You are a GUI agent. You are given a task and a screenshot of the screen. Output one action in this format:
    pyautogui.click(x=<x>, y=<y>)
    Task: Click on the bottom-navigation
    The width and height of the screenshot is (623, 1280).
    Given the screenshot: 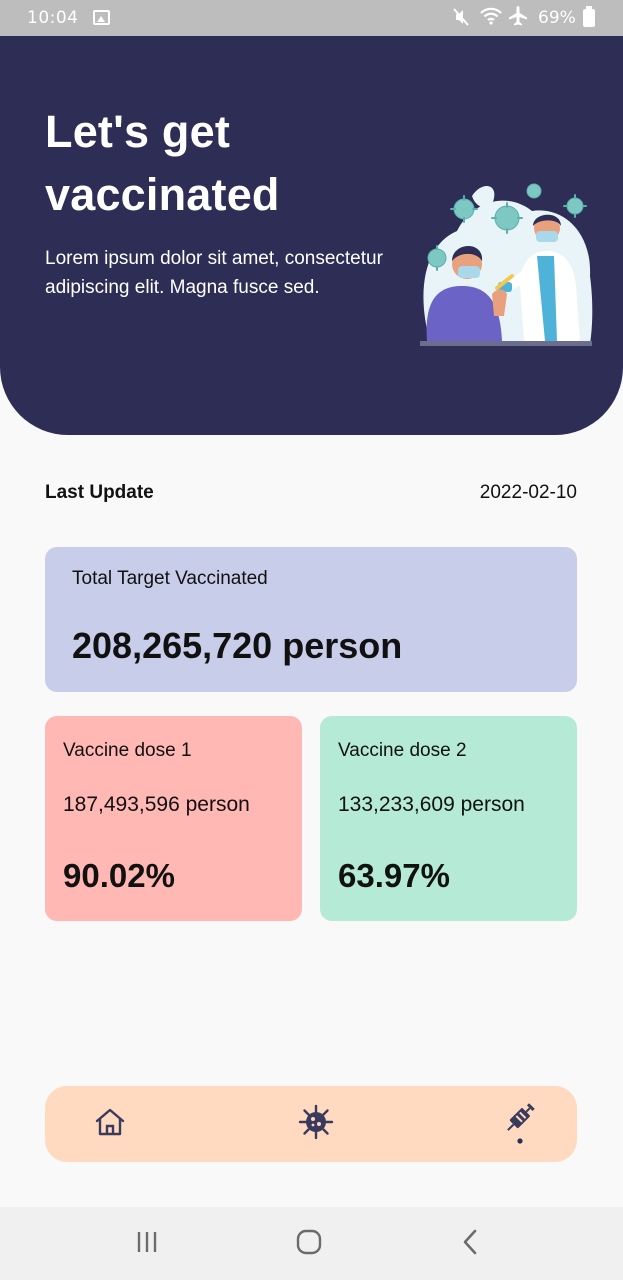 What is the action you would take?
    pyautogui.click(x=311, y=1124)
    